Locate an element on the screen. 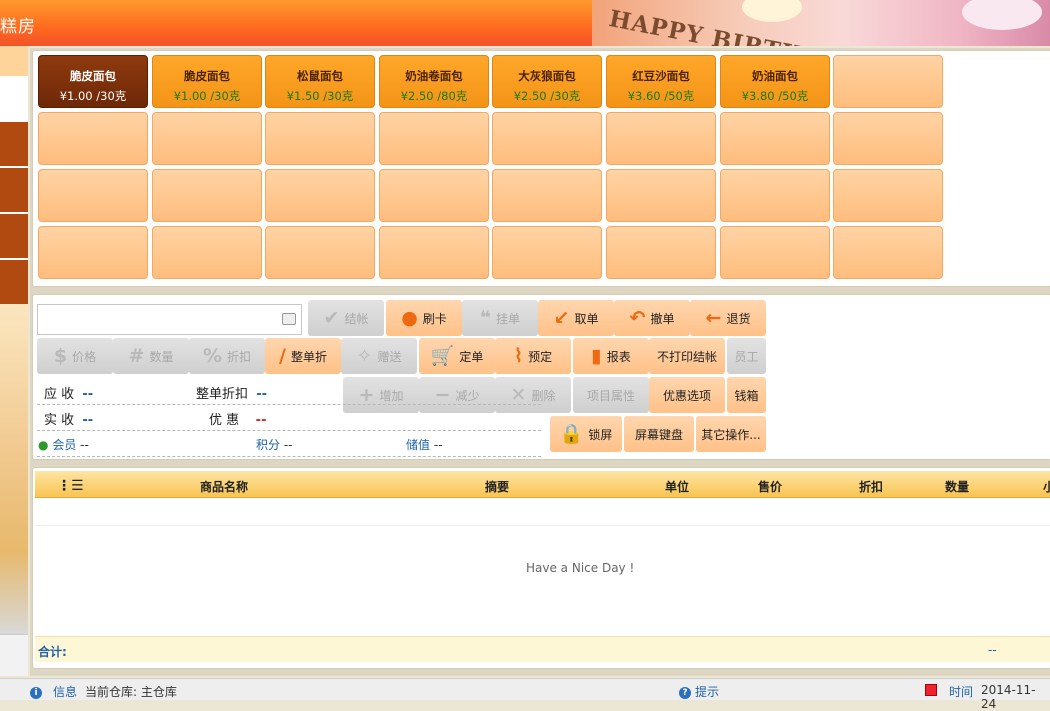 This screenshot has height=711, width=1050. whole-discount-summary-value: -- is located at coordinates (262, 394).